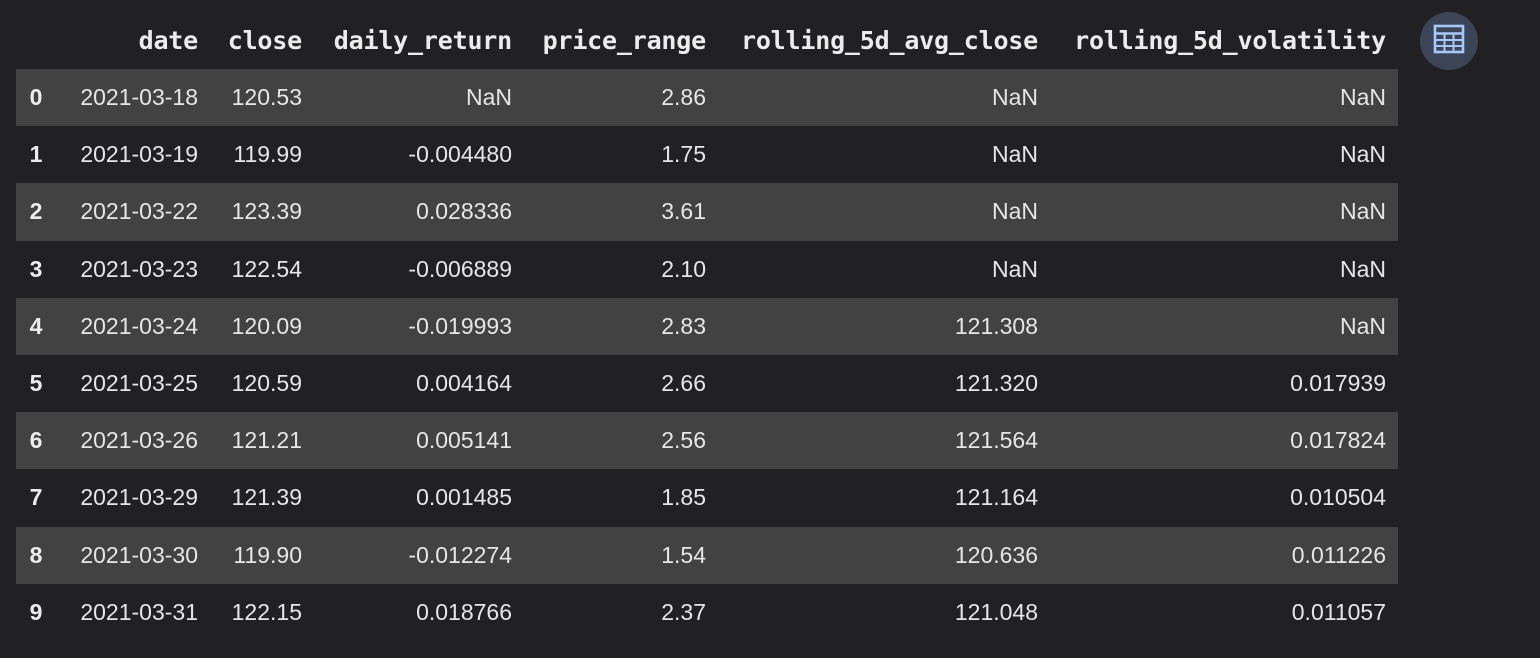  What do you see at coordinates (168, 40) in the screenshot?
I see `column-header-date: date` at bounding box center [168, 40].